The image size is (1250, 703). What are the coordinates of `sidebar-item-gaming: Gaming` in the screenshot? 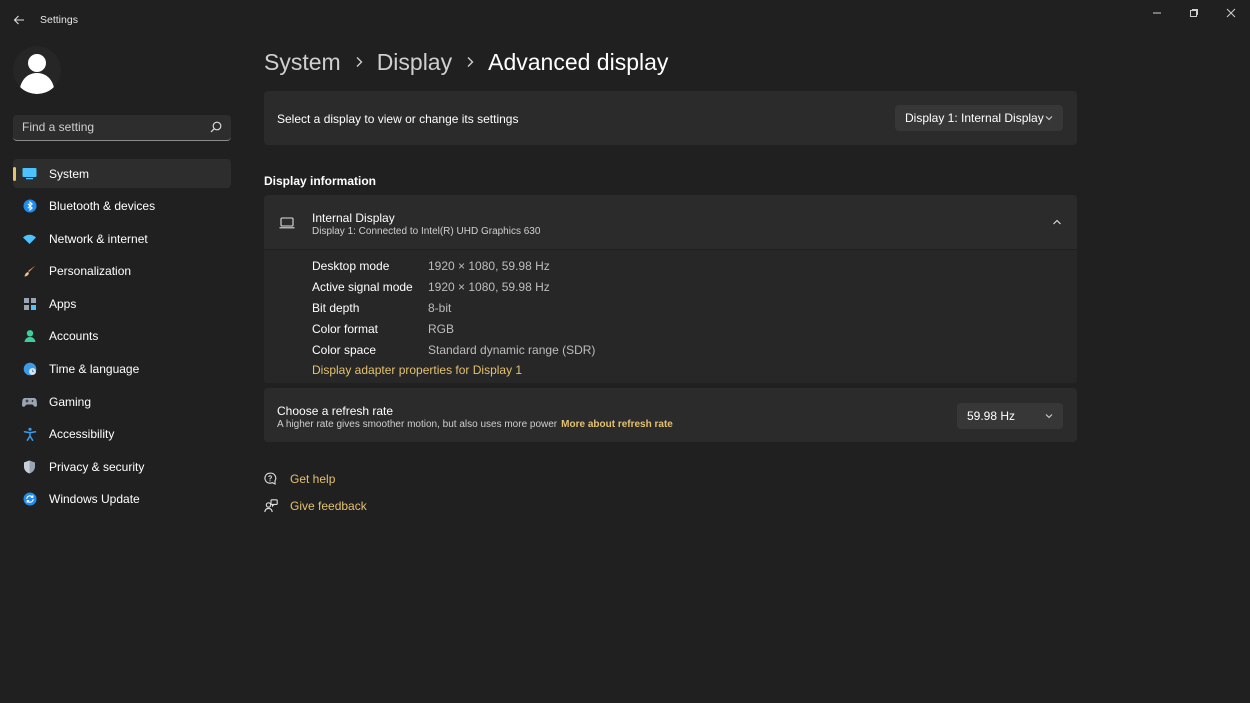 It's located at (122, 401).